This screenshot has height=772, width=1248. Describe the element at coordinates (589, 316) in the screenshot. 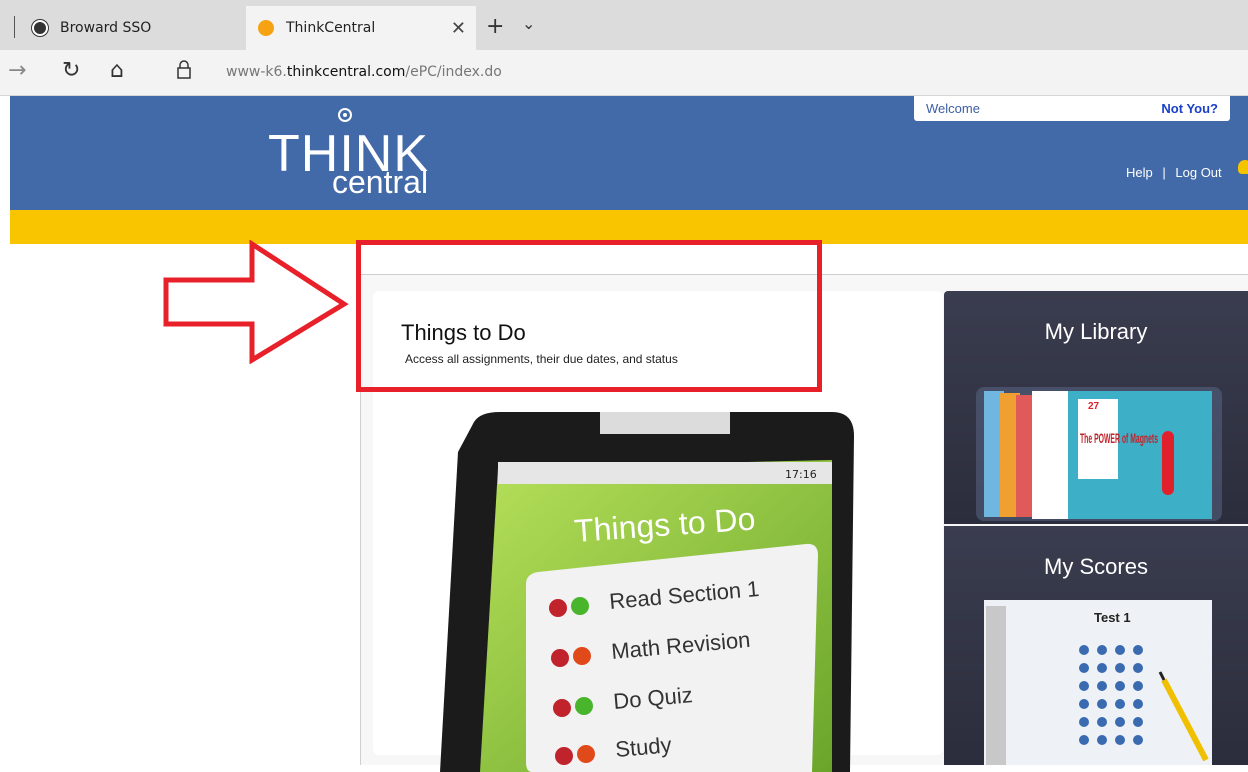

I see `annotation-highlight-box` at that location.